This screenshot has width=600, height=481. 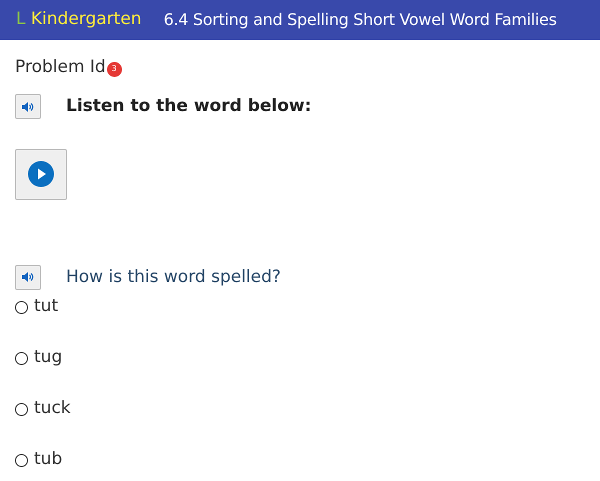 What do you see at coordinates (300, 409) in the screenshot?
I see `answer-option: tuck` at bounding box center [300, 409].